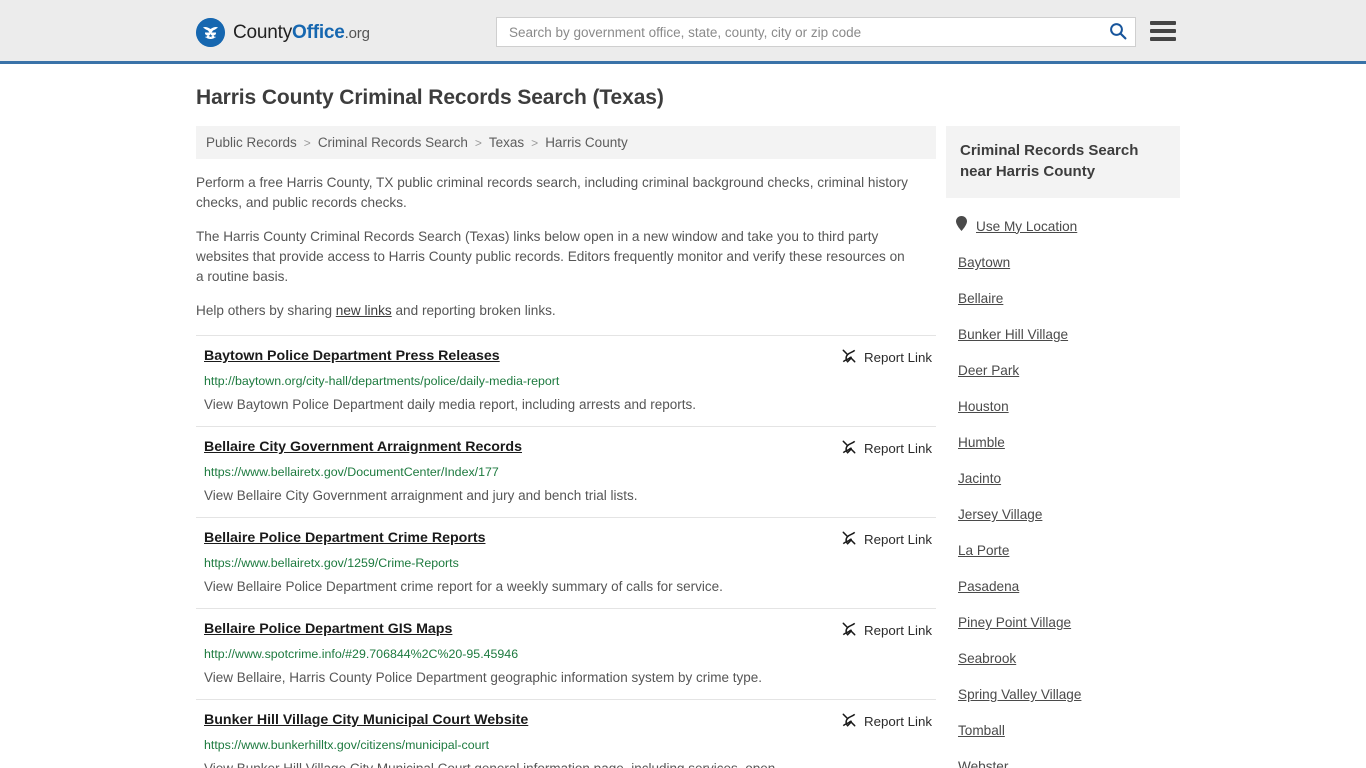 The height and width of the screenshot is (768, 1366). Describe the element at coordinates (1063, 515) in the screenshot. I see `sidebar-item-jersey-village: Jersey Village` at that location.